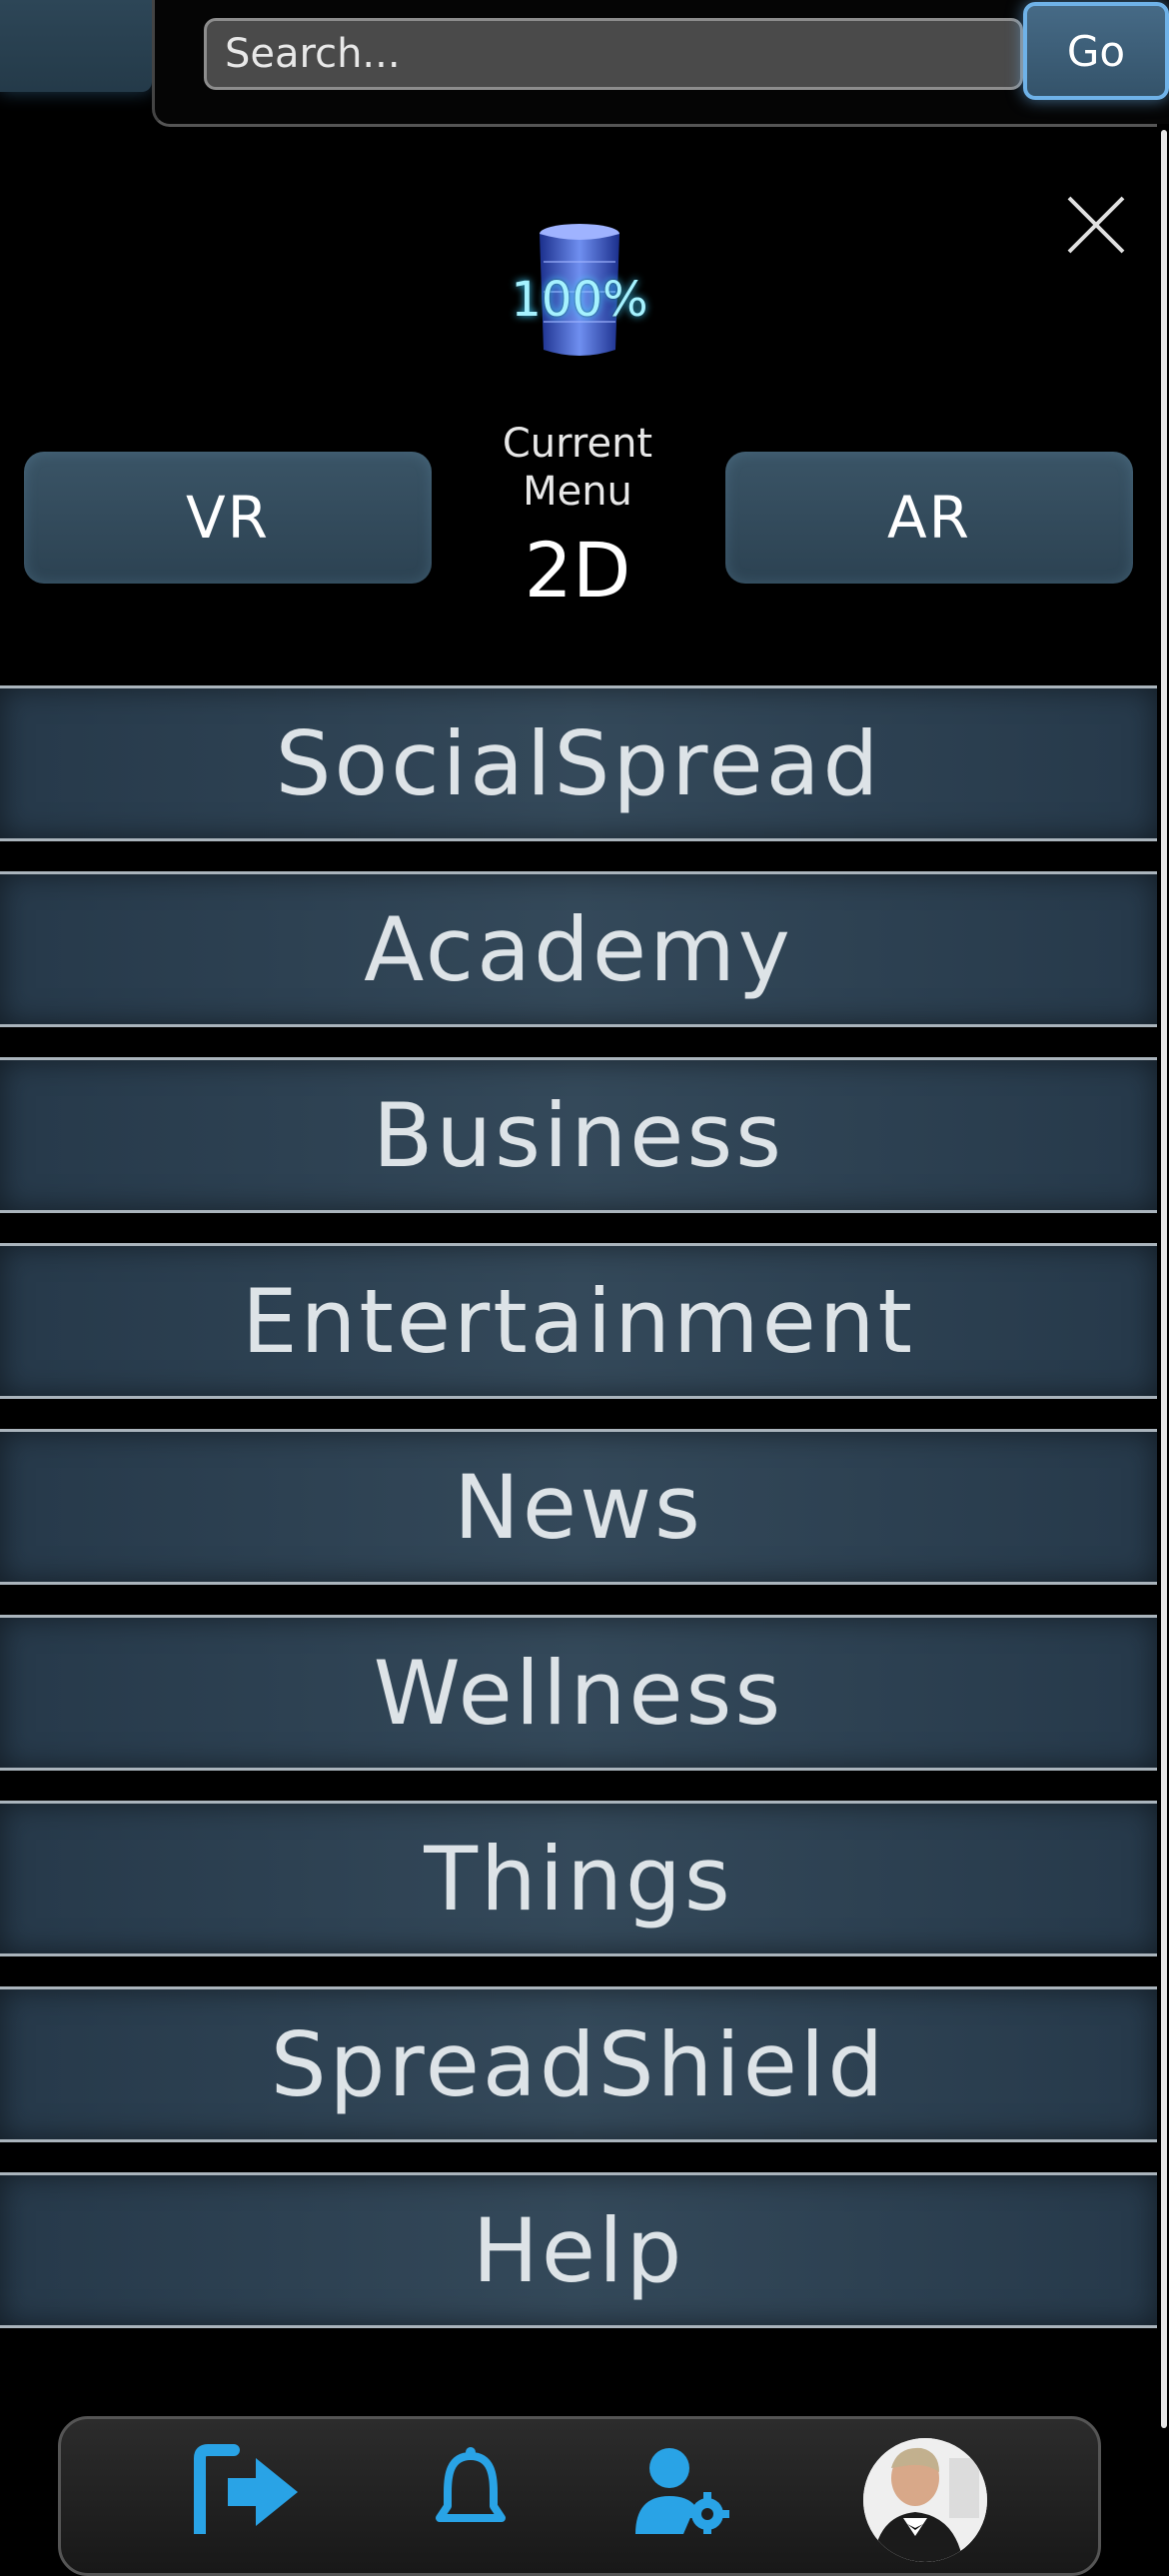 This screenshot has height=2576, width=1169. I want to click on scrollbar-thumb, so click(1164, 1279).